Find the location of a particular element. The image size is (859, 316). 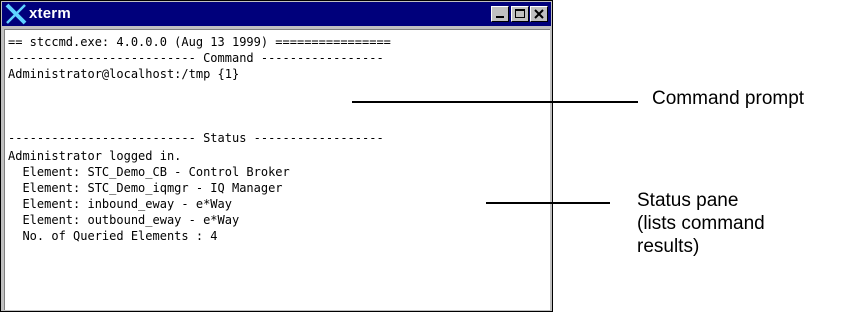

command-prompt-callout: Command prompt is located at coordinates (728, 98).